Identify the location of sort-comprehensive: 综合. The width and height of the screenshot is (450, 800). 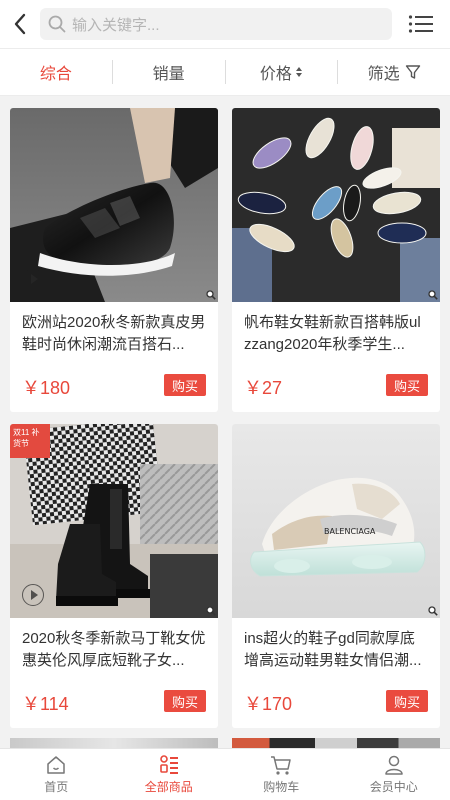
(56, 72).